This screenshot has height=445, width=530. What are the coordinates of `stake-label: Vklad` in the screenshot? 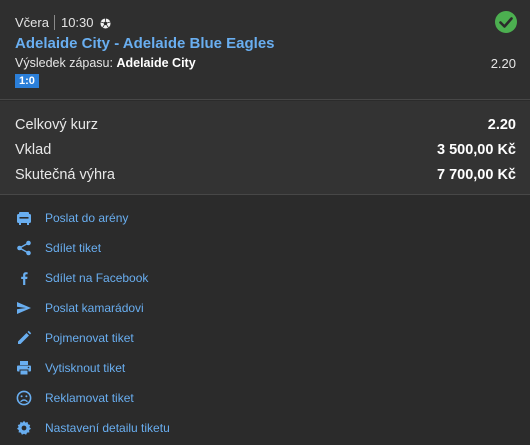 It's located at (33, 150).